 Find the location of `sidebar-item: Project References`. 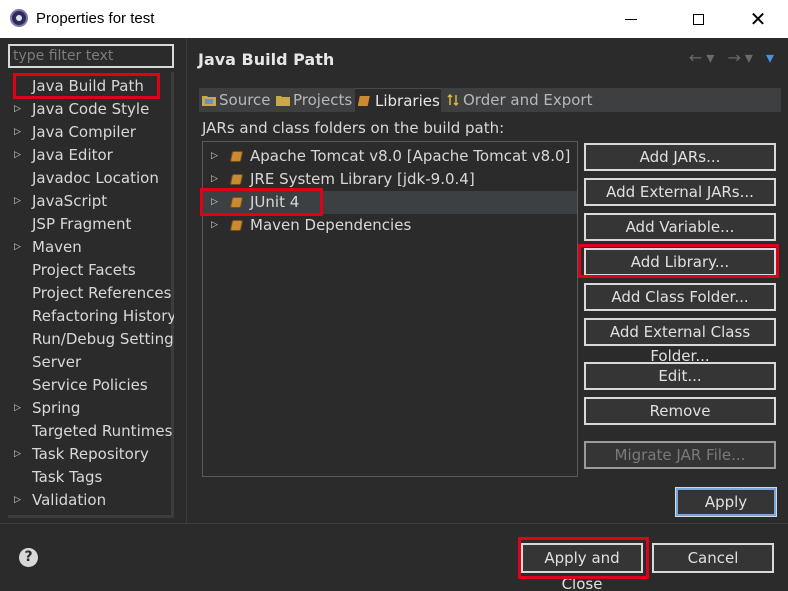

sidebar-item: Project References is located at coordinates (91, 293).